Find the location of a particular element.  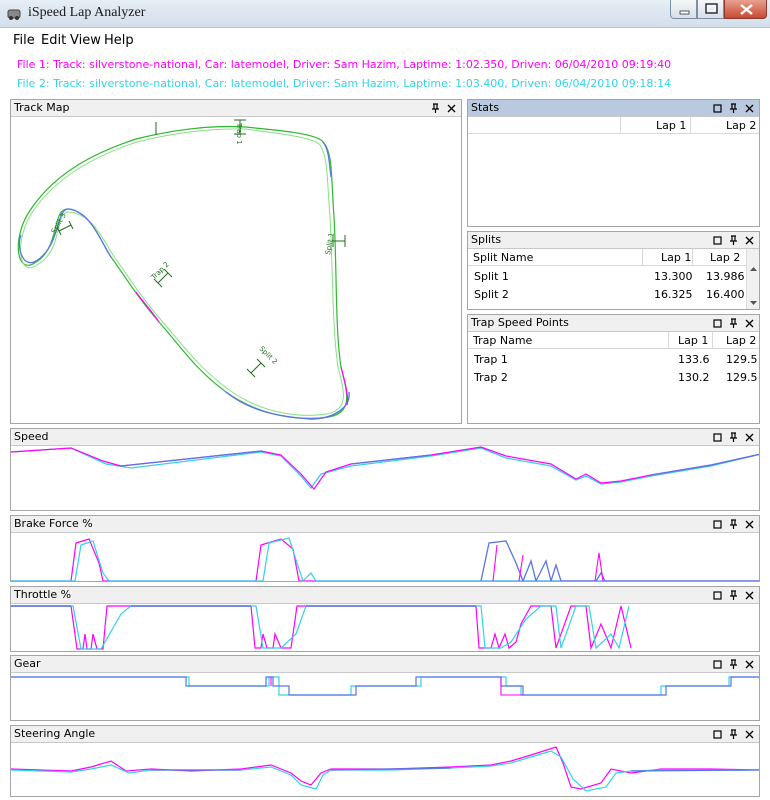

menu-view: View is located at coordinates (85, 40).